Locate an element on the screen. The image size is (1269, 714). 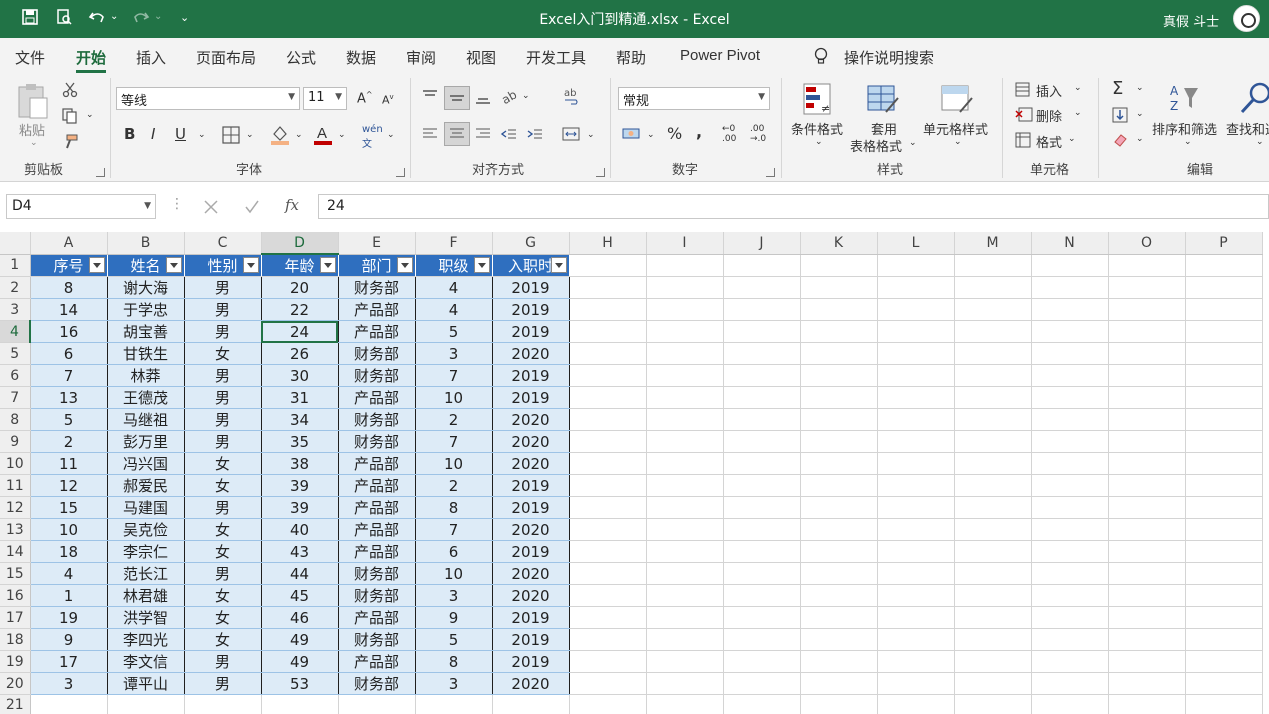
tab-developer: 开发工具 is located at coordinates (556, 57).